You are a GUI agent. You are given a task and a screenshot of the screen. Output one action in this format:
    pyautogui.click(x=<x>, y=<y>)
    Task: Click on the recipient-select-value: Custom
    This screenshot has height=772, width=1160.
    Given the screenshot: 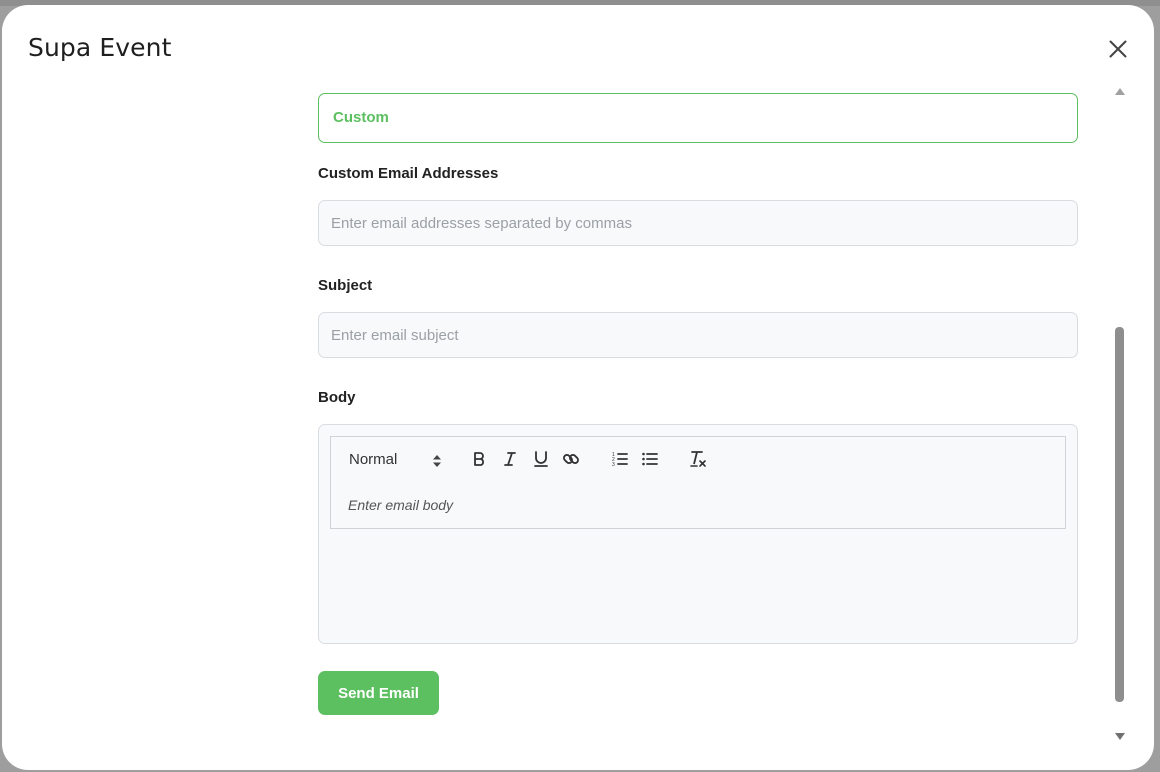 What is the action you would take?
    pyautogui.click(x=361, y=117)
    